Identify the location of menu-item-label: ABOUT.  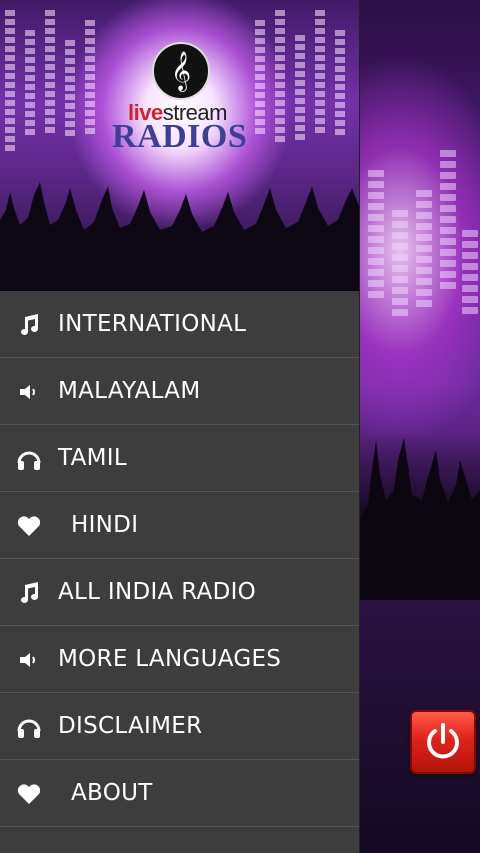
(112, 793).